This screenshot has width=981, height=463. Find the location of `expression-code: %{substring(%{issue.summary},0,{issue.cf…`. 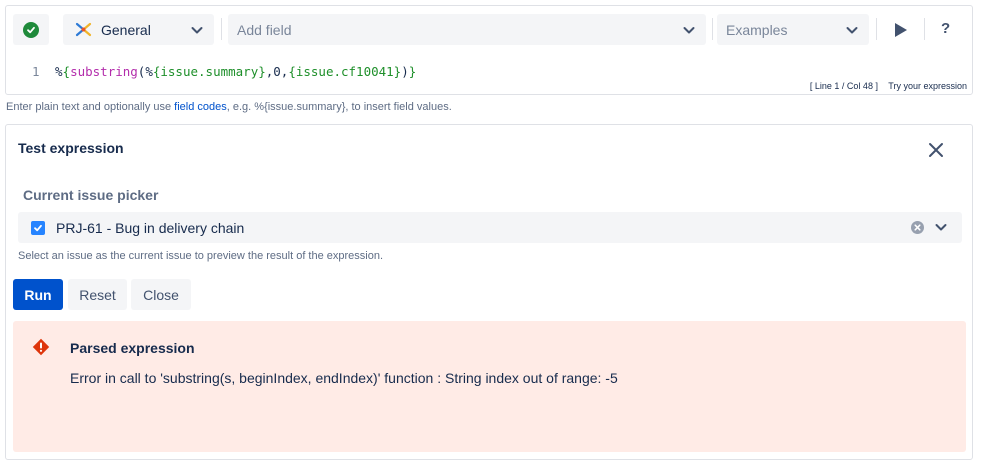

expression-code: %{substring(%{issue.summary},0,{issue.cf… is located at coordinates (235, 72).